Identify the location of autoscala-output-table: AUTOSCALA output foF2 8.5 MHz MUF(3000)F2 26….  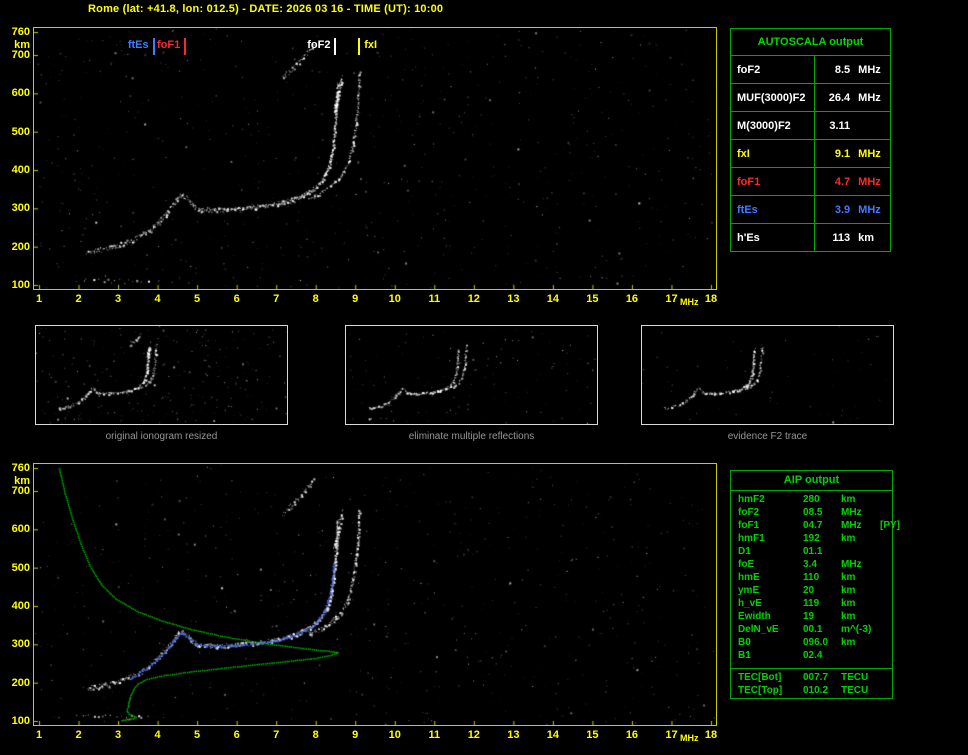
(810, 140).